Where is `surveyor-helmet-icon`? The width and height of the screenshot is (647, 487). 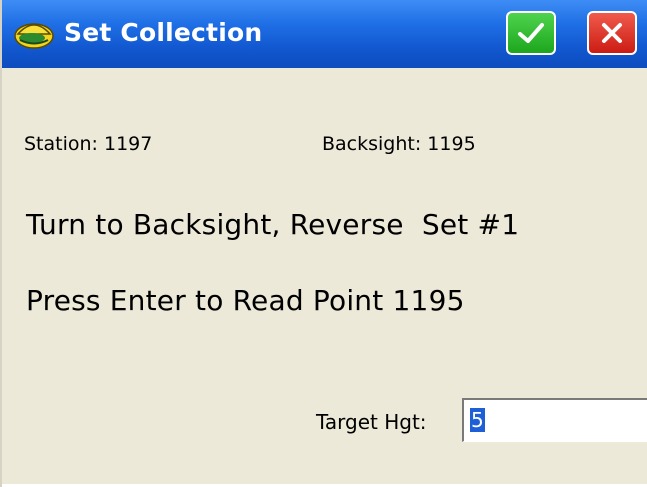
surveyor-helmet-icon is located at coordinates (34, 36).